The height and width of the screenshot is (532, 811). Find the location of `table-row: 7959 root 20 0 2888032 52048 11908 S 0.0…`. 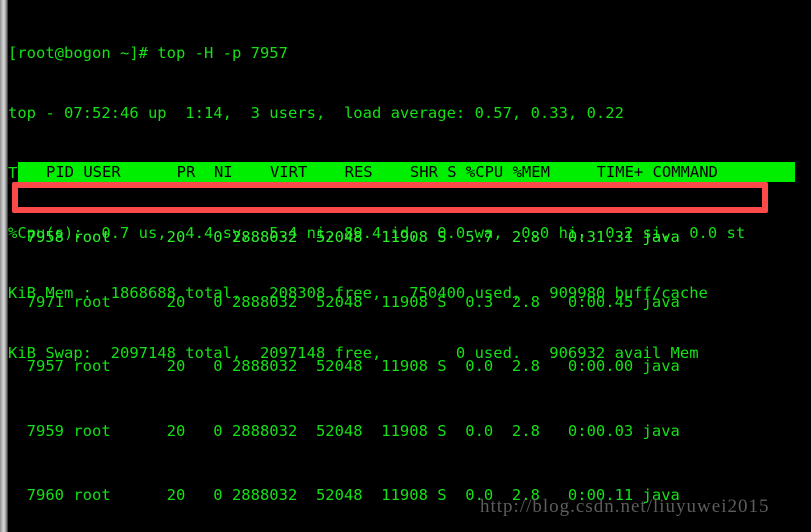

table-row: 7959 root 20 0 2888032 52048 11908 S 0.0… is located at coordinates (408, 432).